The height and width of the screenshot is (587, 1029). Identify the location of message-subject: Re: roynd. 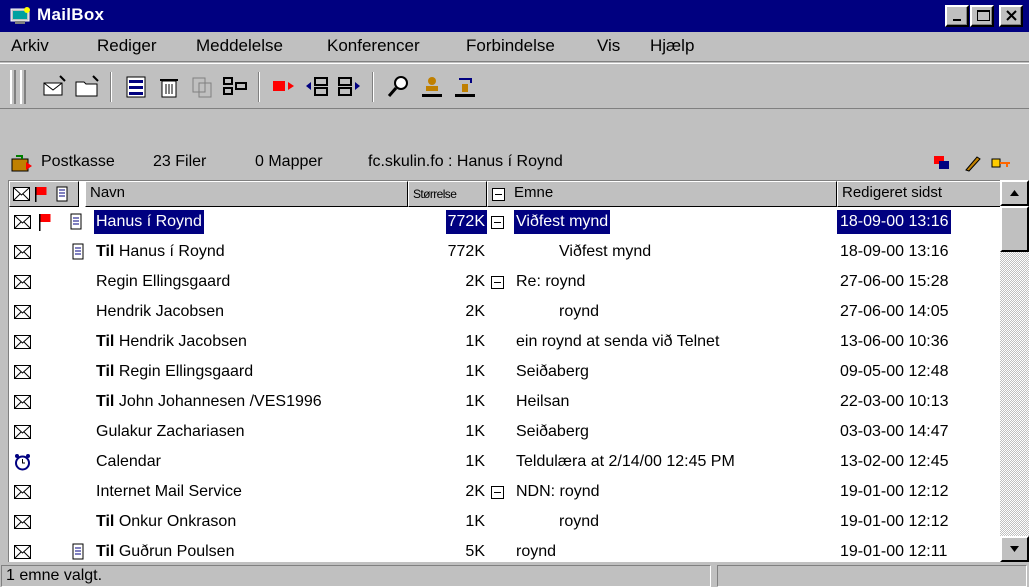
(674, 282).